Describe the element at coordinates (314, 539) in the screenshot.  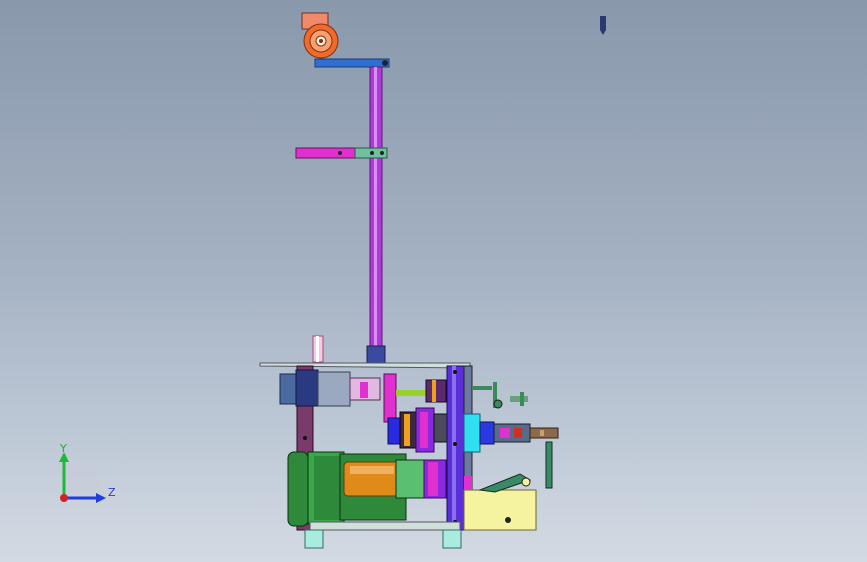
I see `foot-left` at that location.